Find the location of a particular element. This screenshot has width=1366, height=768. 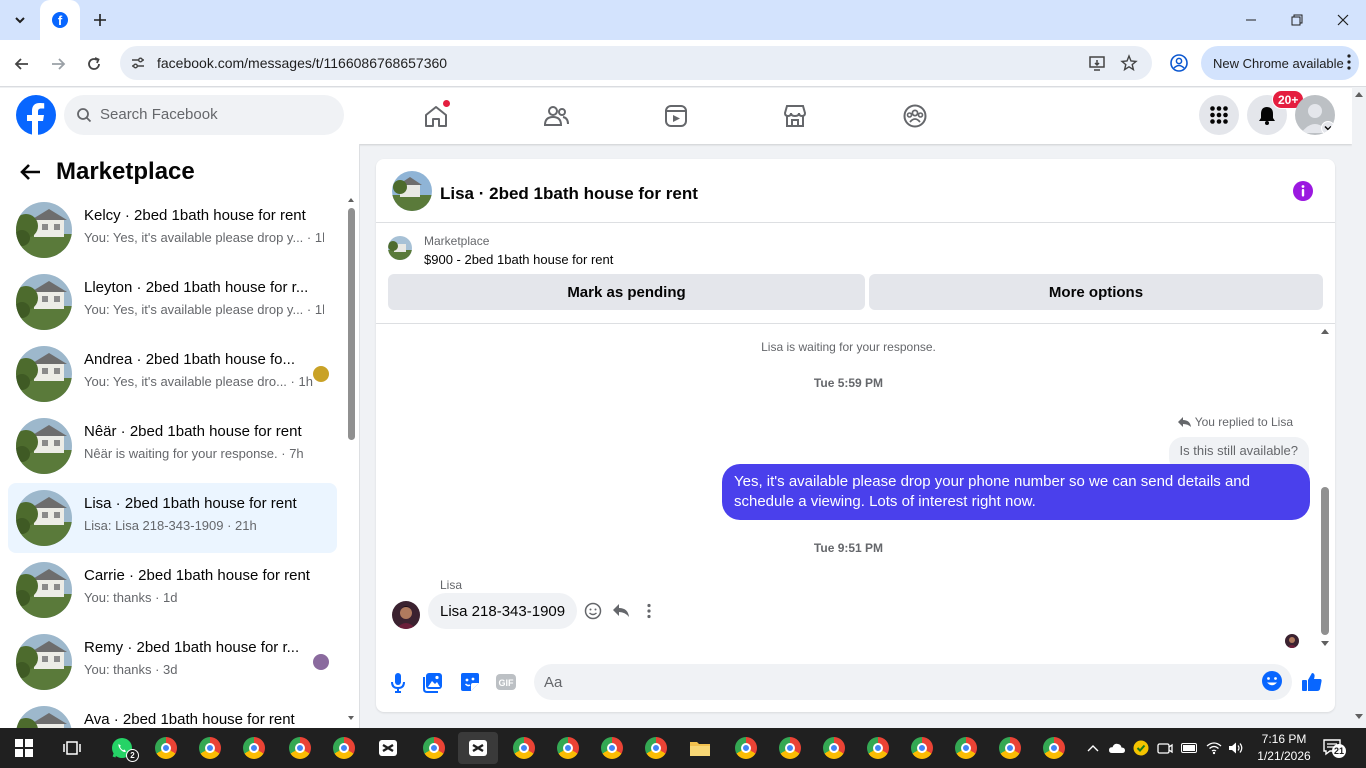

chrome-z-icon is located at coordinates (210, 748).